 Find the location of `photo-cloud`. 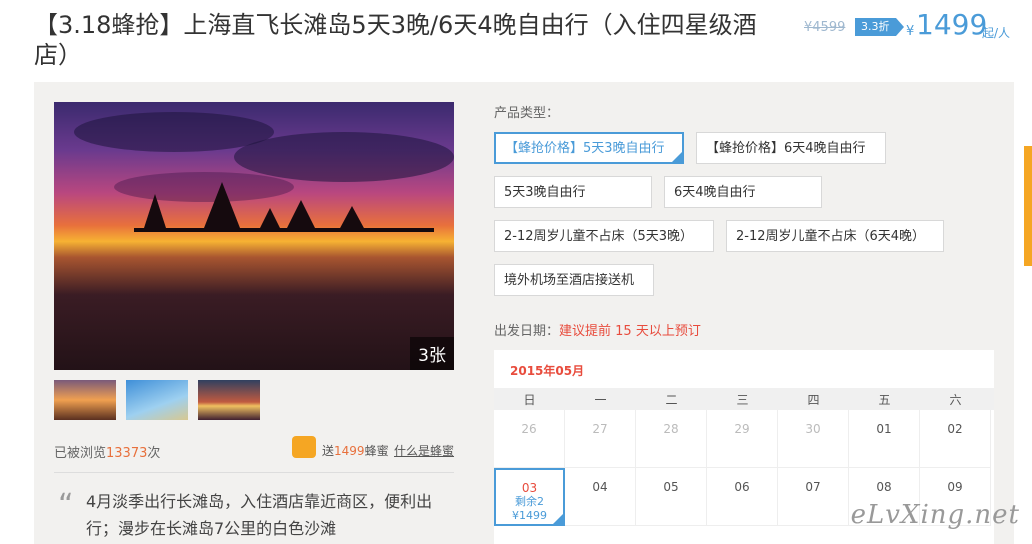

photo-cloud is located at coordinates (344, 157).